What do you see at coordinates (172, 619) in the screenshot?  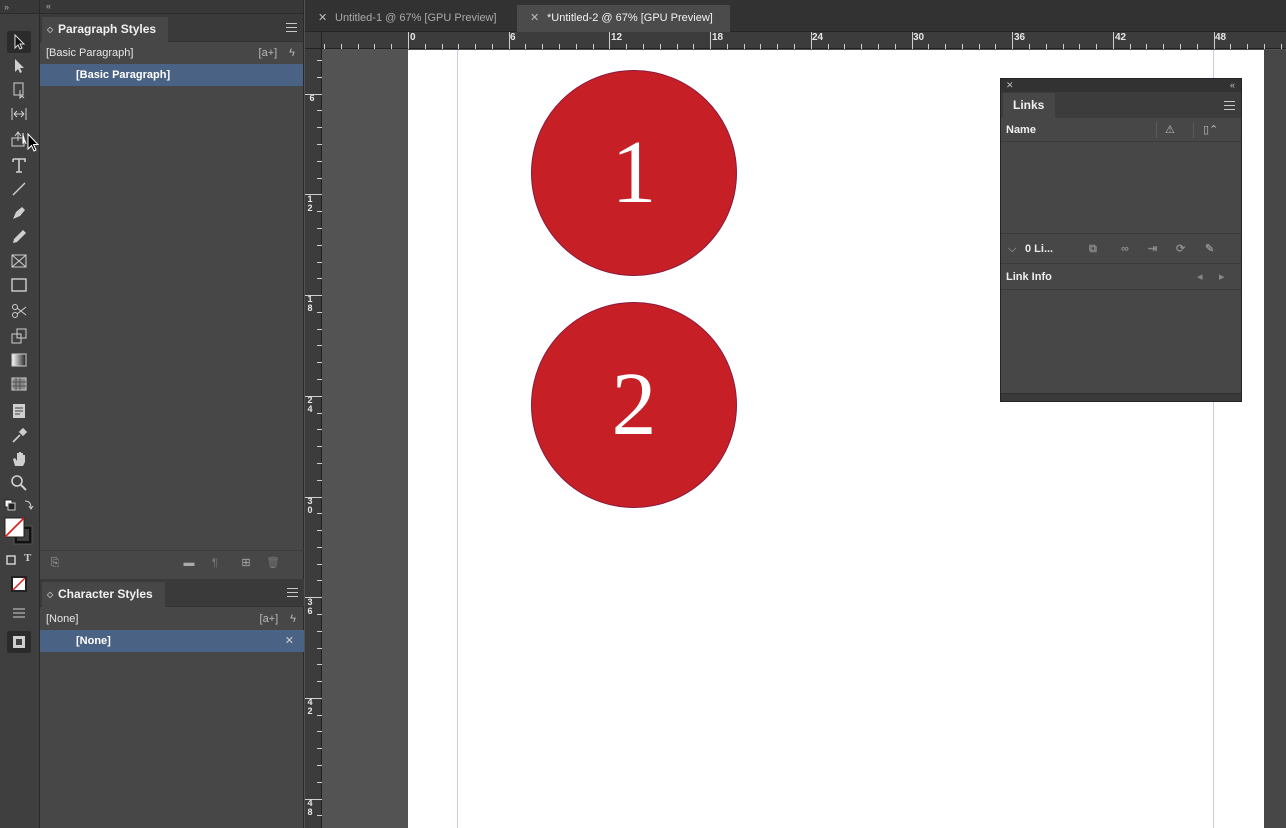 I see `character-style-group-row: [None] [a+] ϟ` at bounding box center [172, 619].